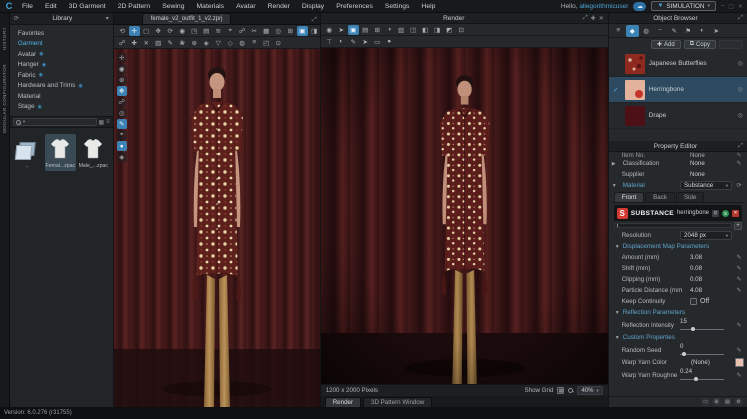  What do you see at coordinates (146, 43) in the screenshot?
I see `delete-point-icon: ✕` at bounding box center [146, 43].